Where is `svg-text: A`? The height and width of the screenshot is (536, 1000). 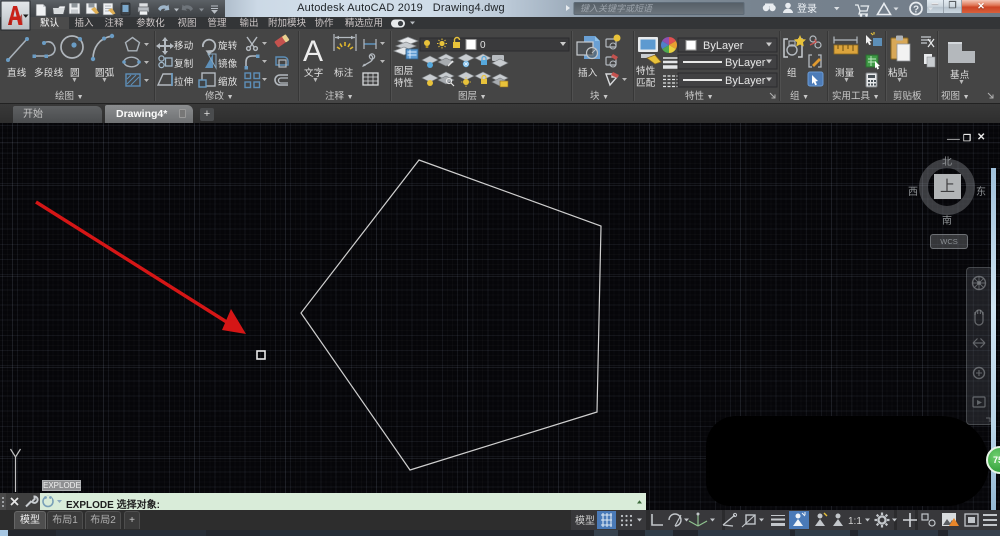
svg-text: A is located at coordinates (313, 51).